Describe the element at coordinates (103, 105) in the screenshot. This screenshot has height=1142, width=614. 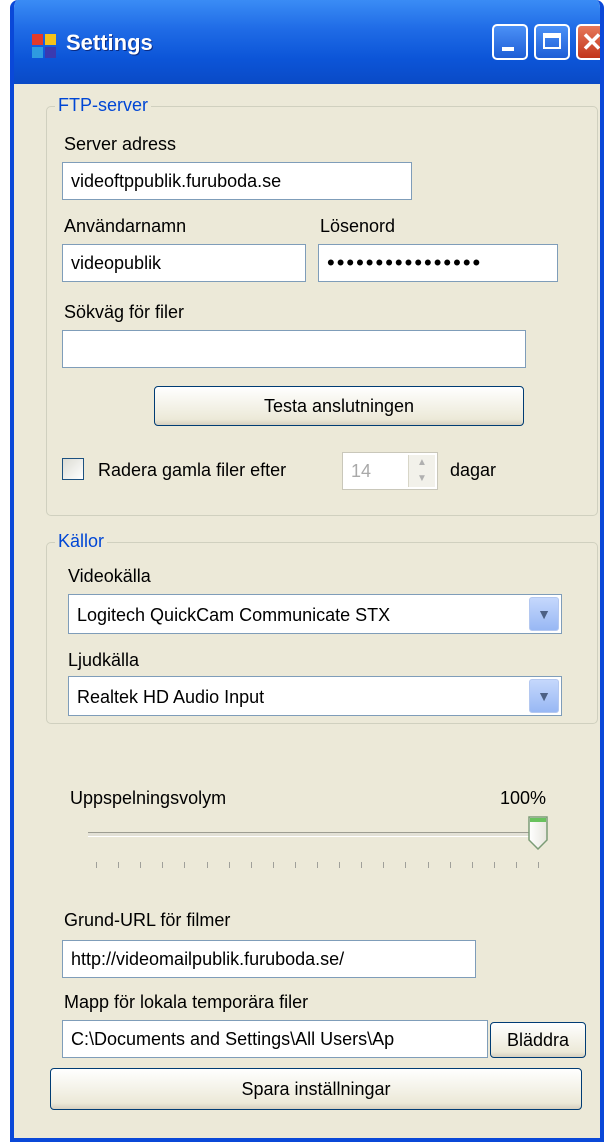
I see `ftp-server-legend: FTP-server` at that location.